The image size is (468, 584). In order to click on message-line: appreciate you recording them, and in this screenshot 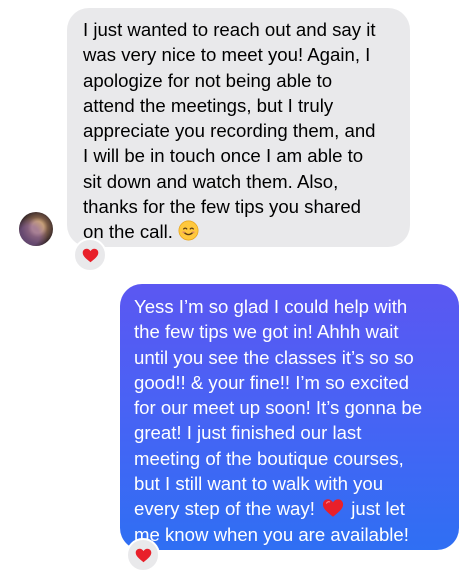, I will do `click(229, 131)`.